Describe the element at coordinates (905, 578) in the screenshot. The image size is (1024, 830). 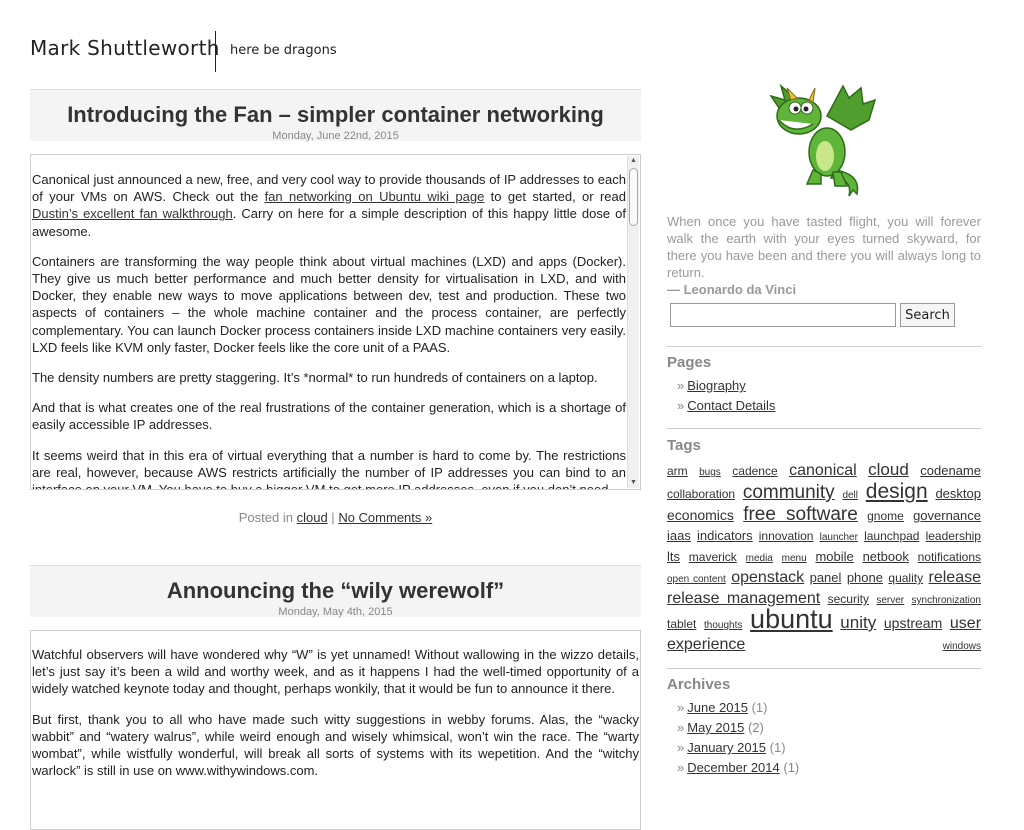
I see `tag-link: quality` at that location.